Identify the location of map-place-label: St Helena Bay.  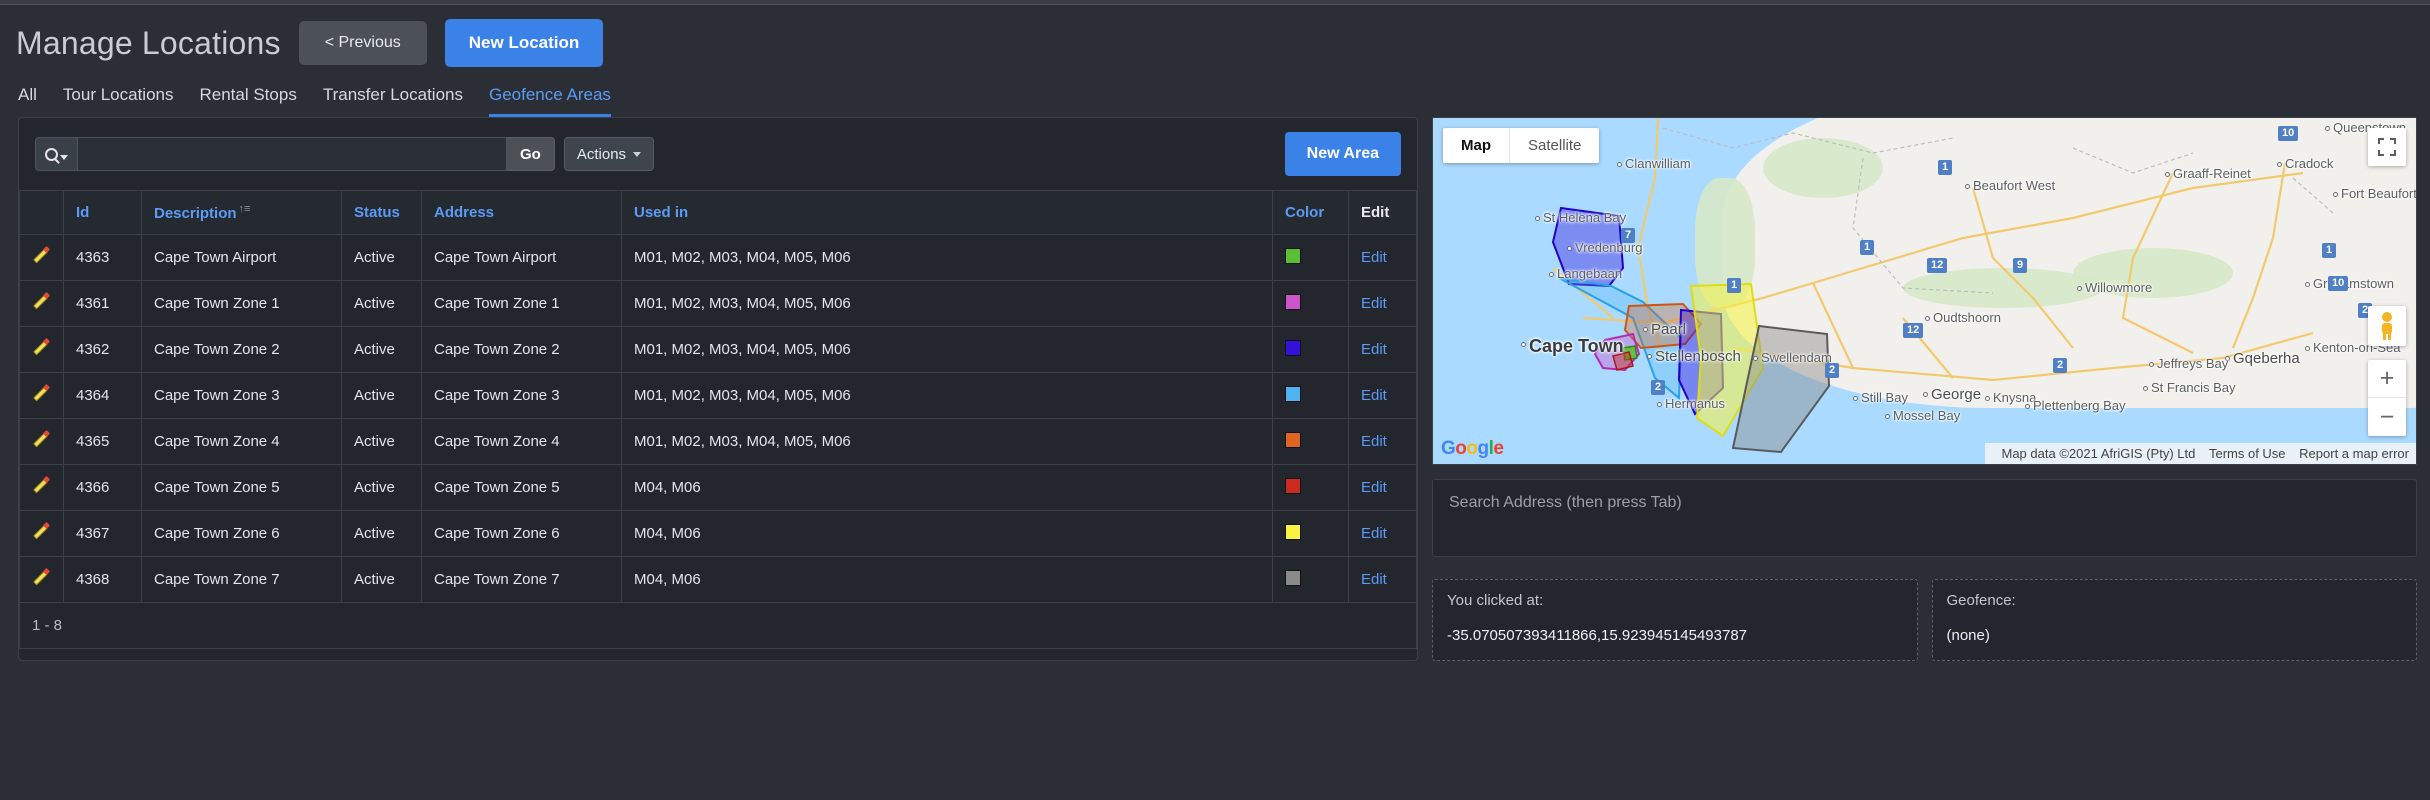
(1585, 217).